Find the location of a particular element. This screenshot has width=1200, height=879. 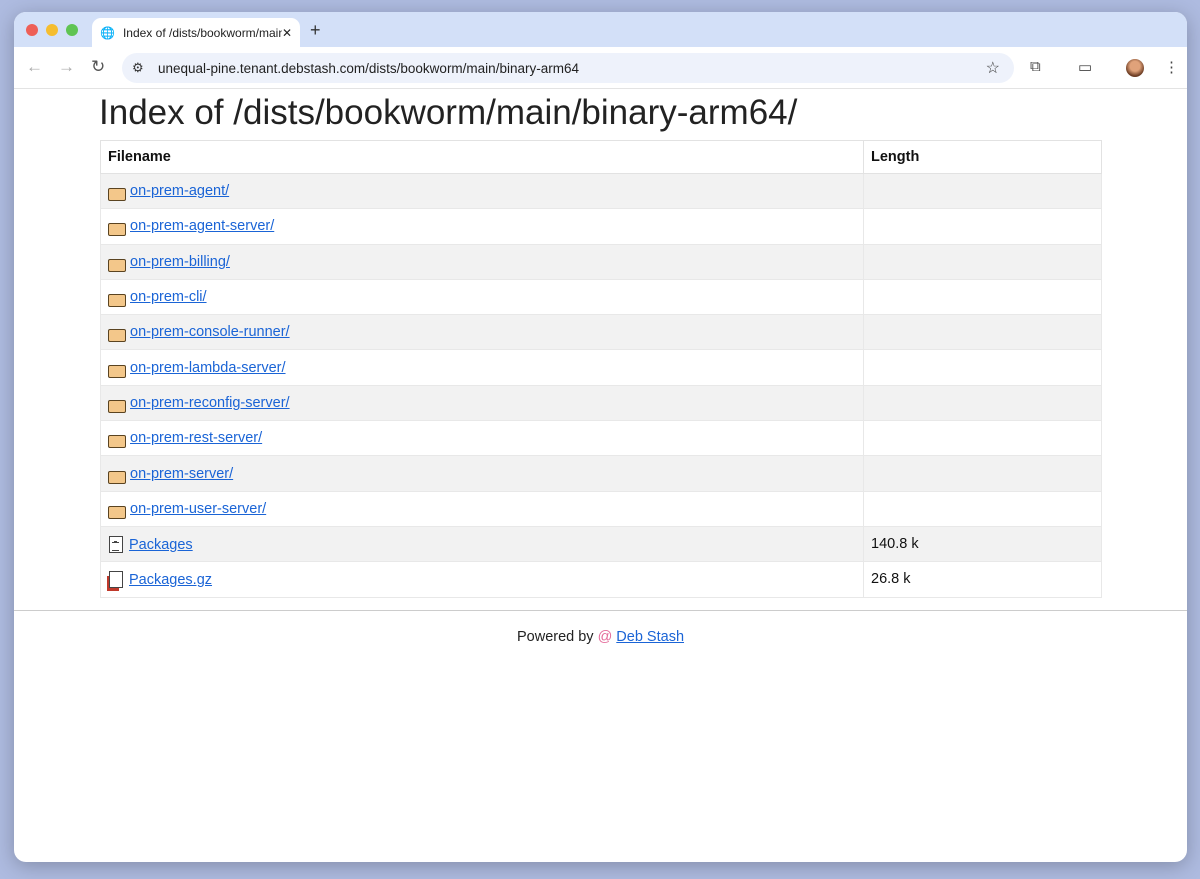

filename-cell: Packages.gz is located at coordinates (482, 579).